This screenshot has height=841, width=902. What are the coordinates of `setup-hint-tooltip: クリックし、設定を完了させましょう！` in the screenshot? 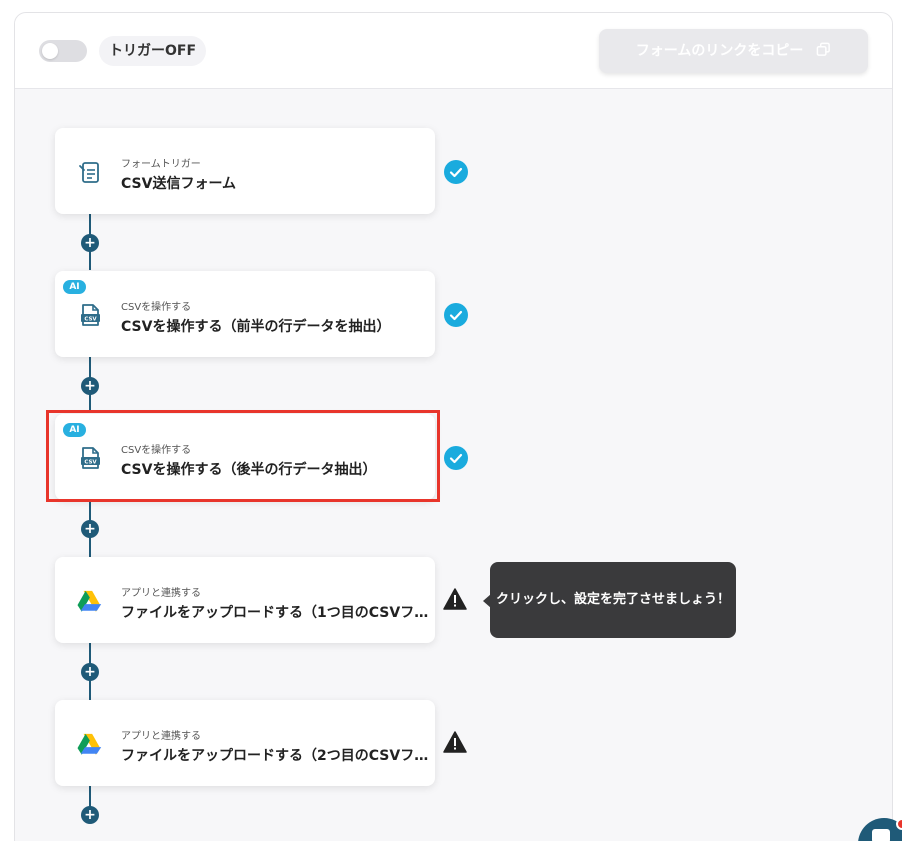 It's located at (613, 600).